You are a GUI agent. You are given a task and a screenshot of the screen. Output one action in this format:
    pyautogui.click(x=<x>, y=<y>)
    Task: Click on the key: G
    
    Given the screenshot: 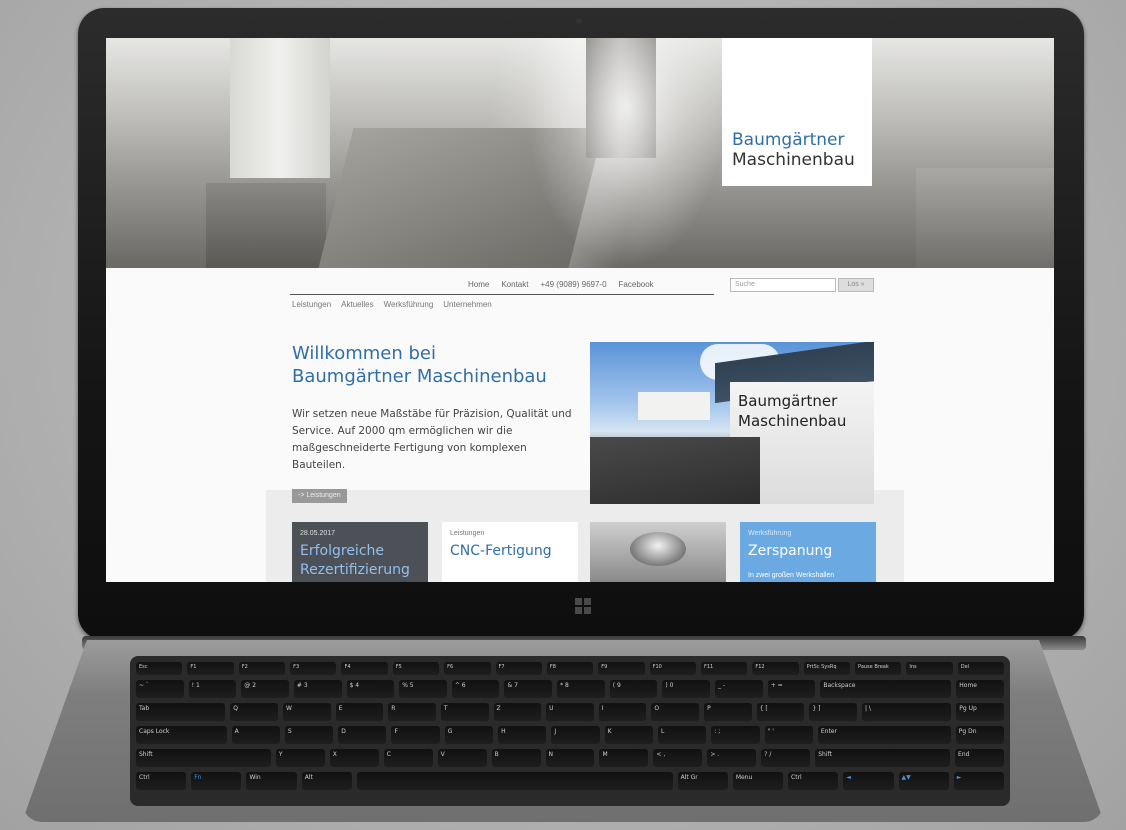 What is the action you would take?
    pyautogui.click(x=469, y=735)
    